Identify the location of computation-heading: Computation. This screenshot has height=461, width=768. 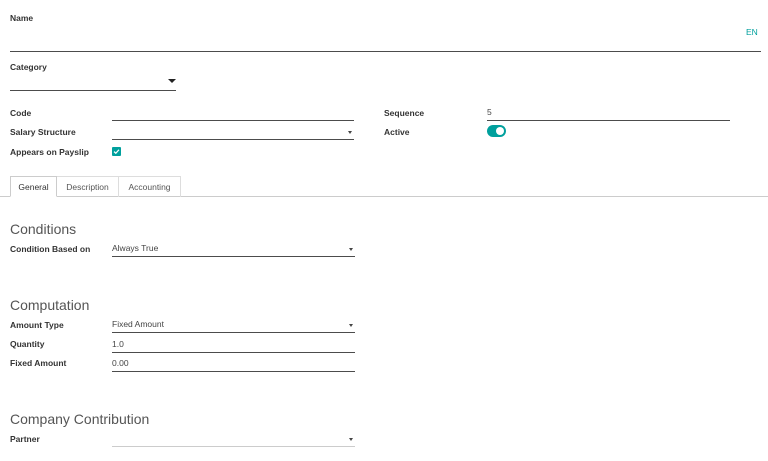
(50, 305).